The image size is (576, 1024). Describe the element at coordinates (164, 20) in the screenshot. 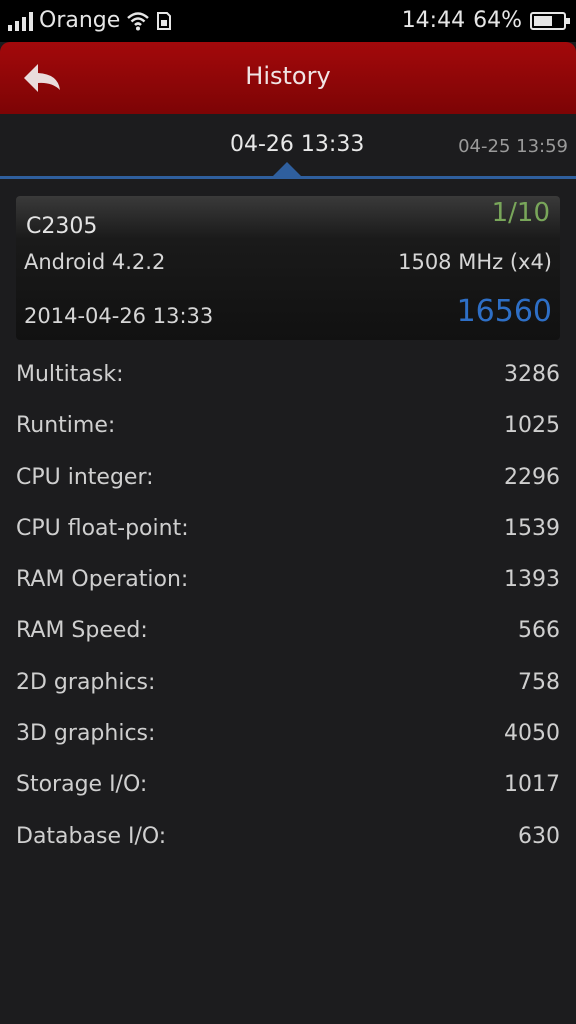

I see `sim-card-icon` at that location.